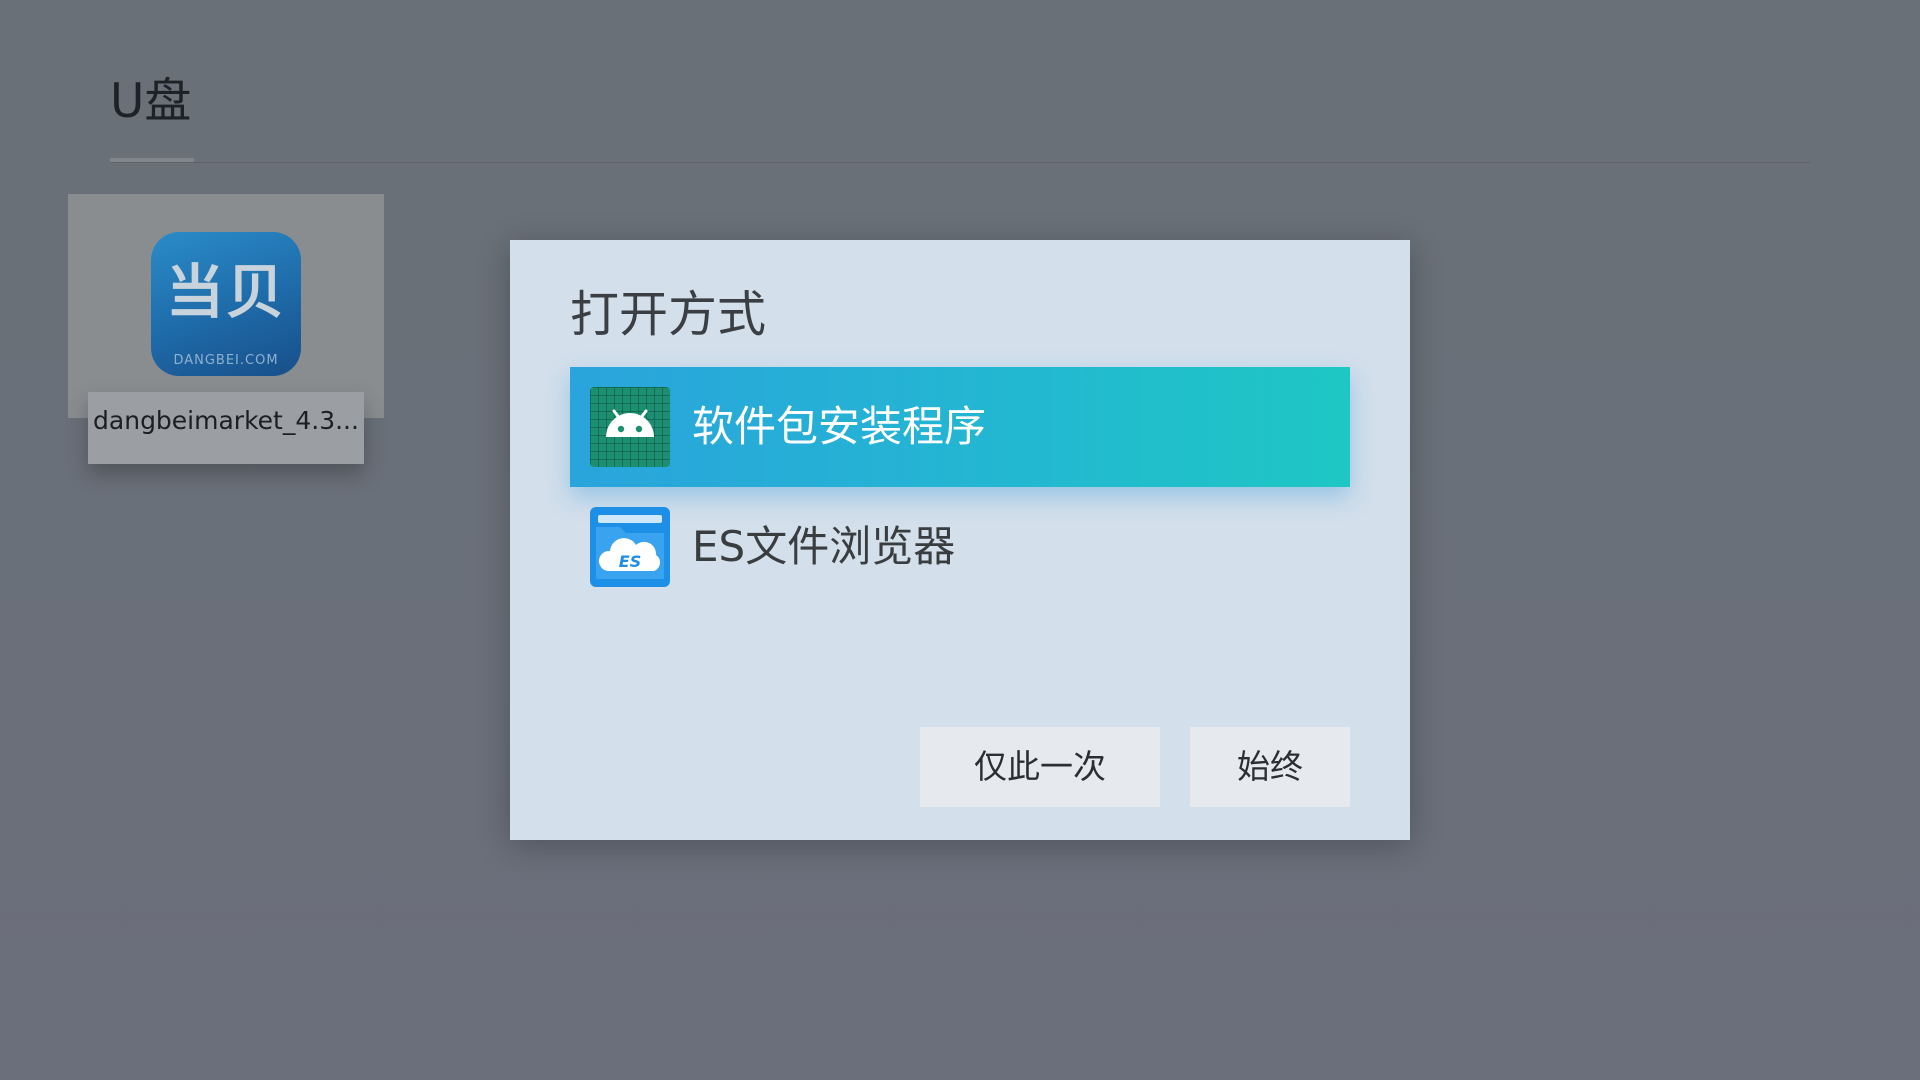 The width and height of the screenshot is (1920, 1080). What do you see at coordinates (1270, 767) in the screenshot?
I see `always-button: 始终` at bounding box center [1270, 767].